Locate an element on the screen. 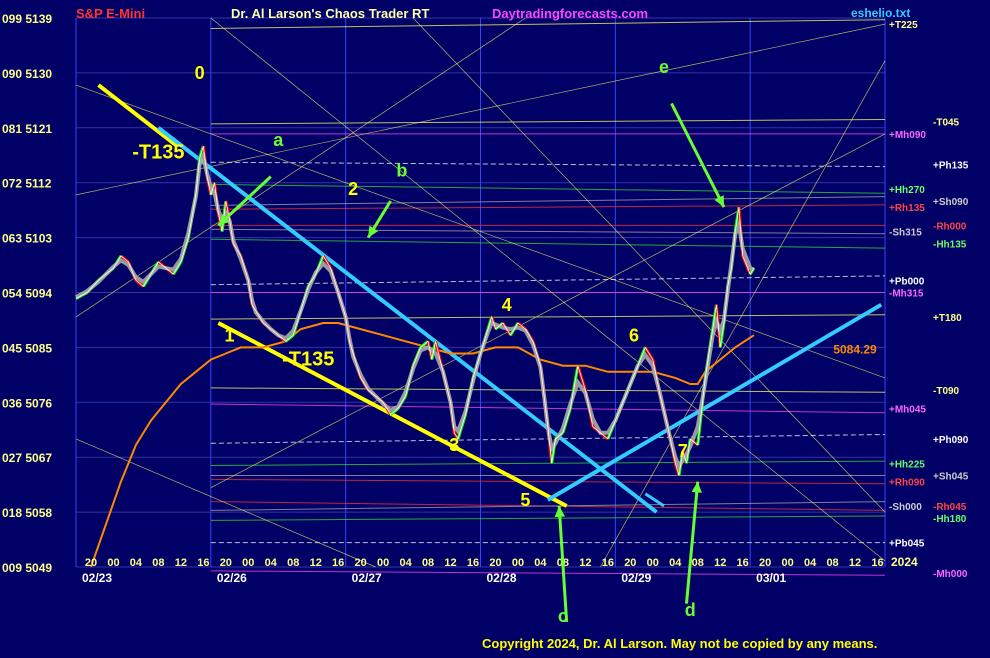 This screenshot has height=658, width=990. right-level-label: -T045 is located at coordinates (946, 123).